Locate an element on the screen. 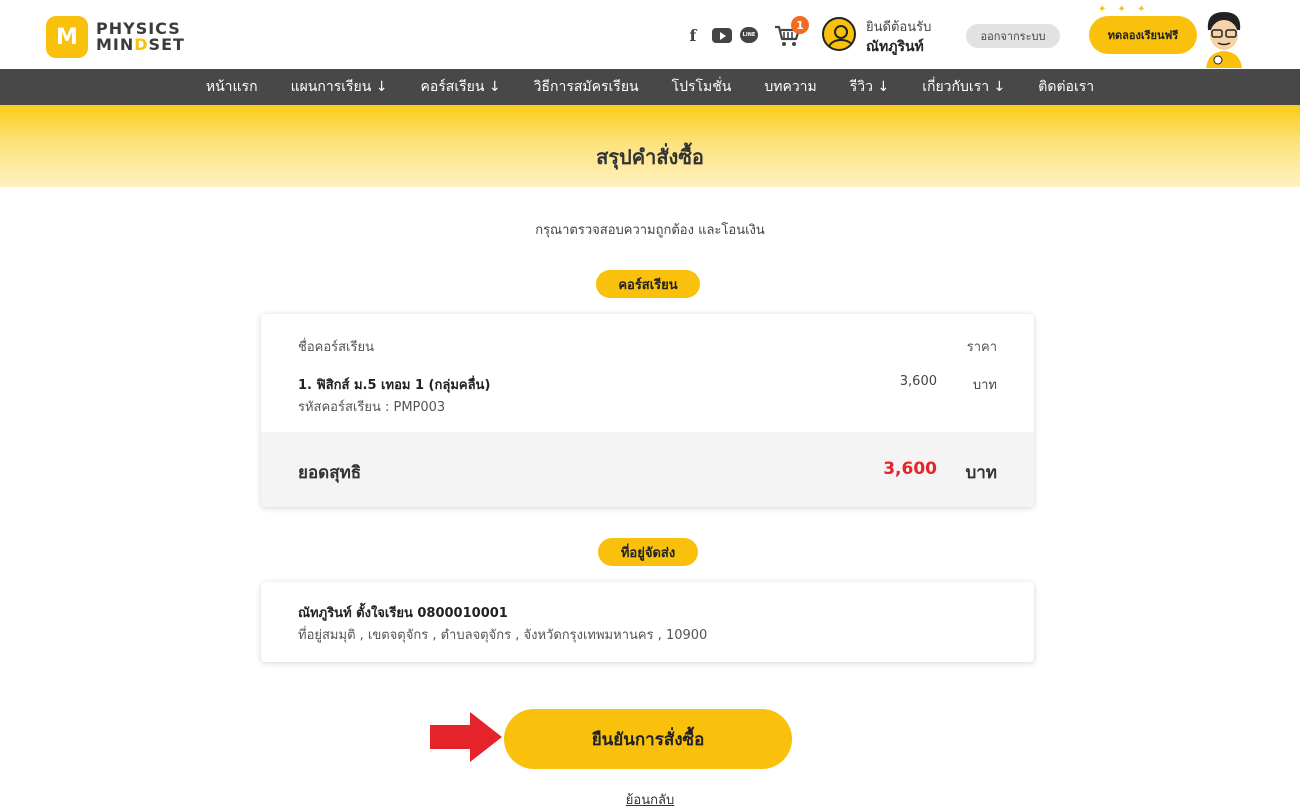 The height and width of the screenshot is (810, 1300). total-label: ยอดสุทธิ is located at coordinates (330, 473).